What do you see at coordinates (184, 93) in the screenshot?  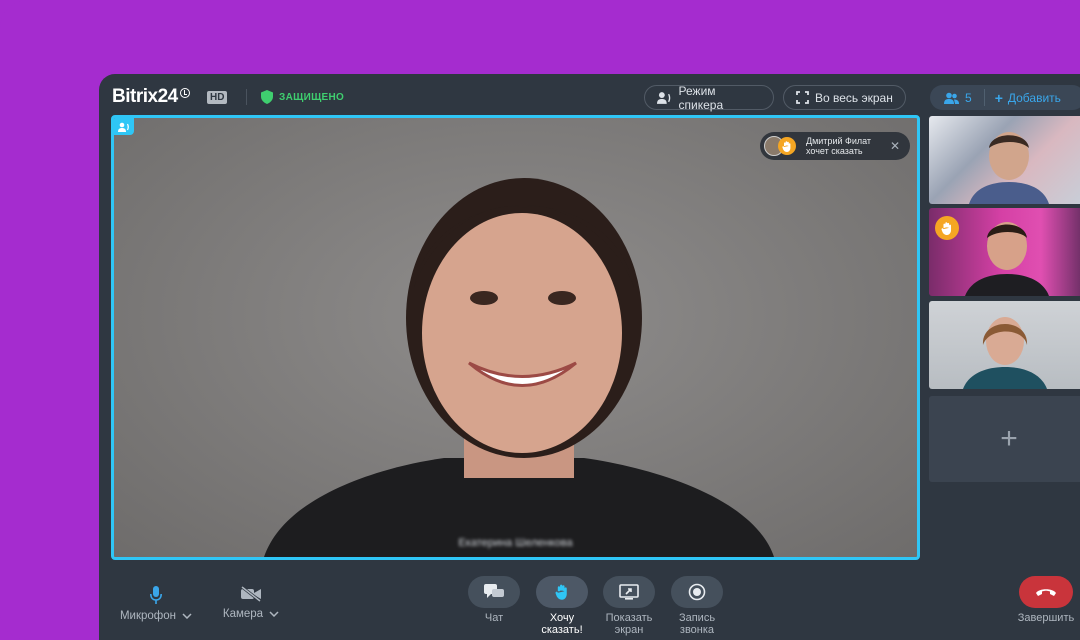 I see `clock-icon` at bounding box center [184, 93].